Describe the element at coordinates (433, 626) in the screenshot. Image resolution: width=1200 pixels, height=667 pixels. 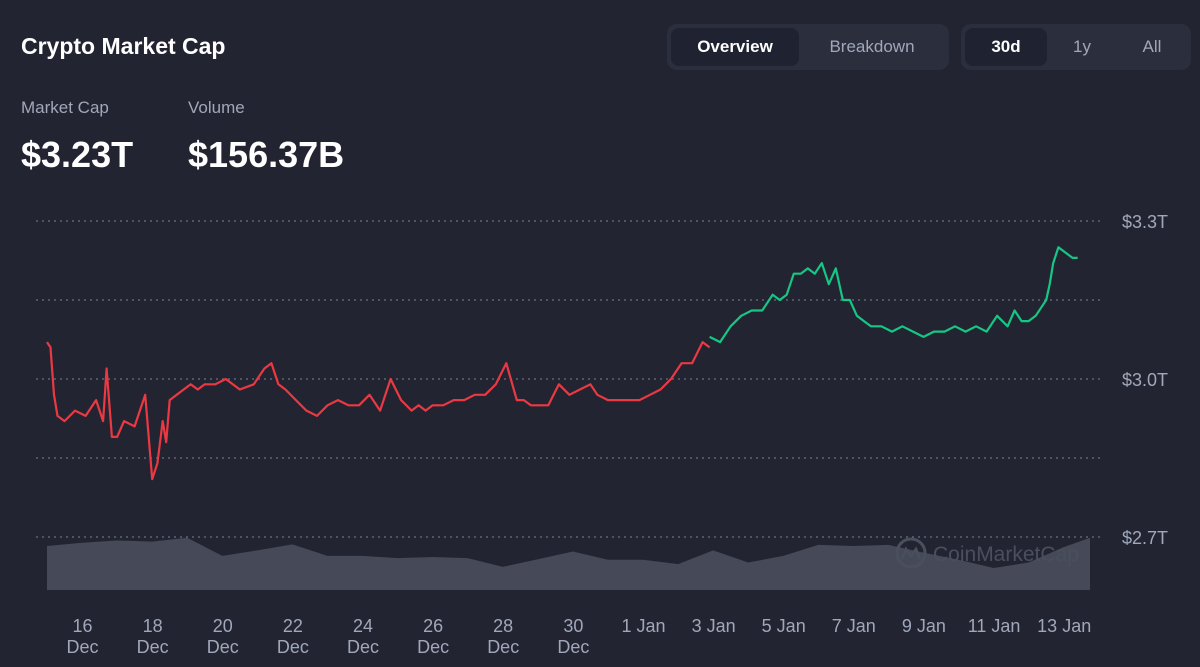
I see `x-tick-label: 26` at that location.